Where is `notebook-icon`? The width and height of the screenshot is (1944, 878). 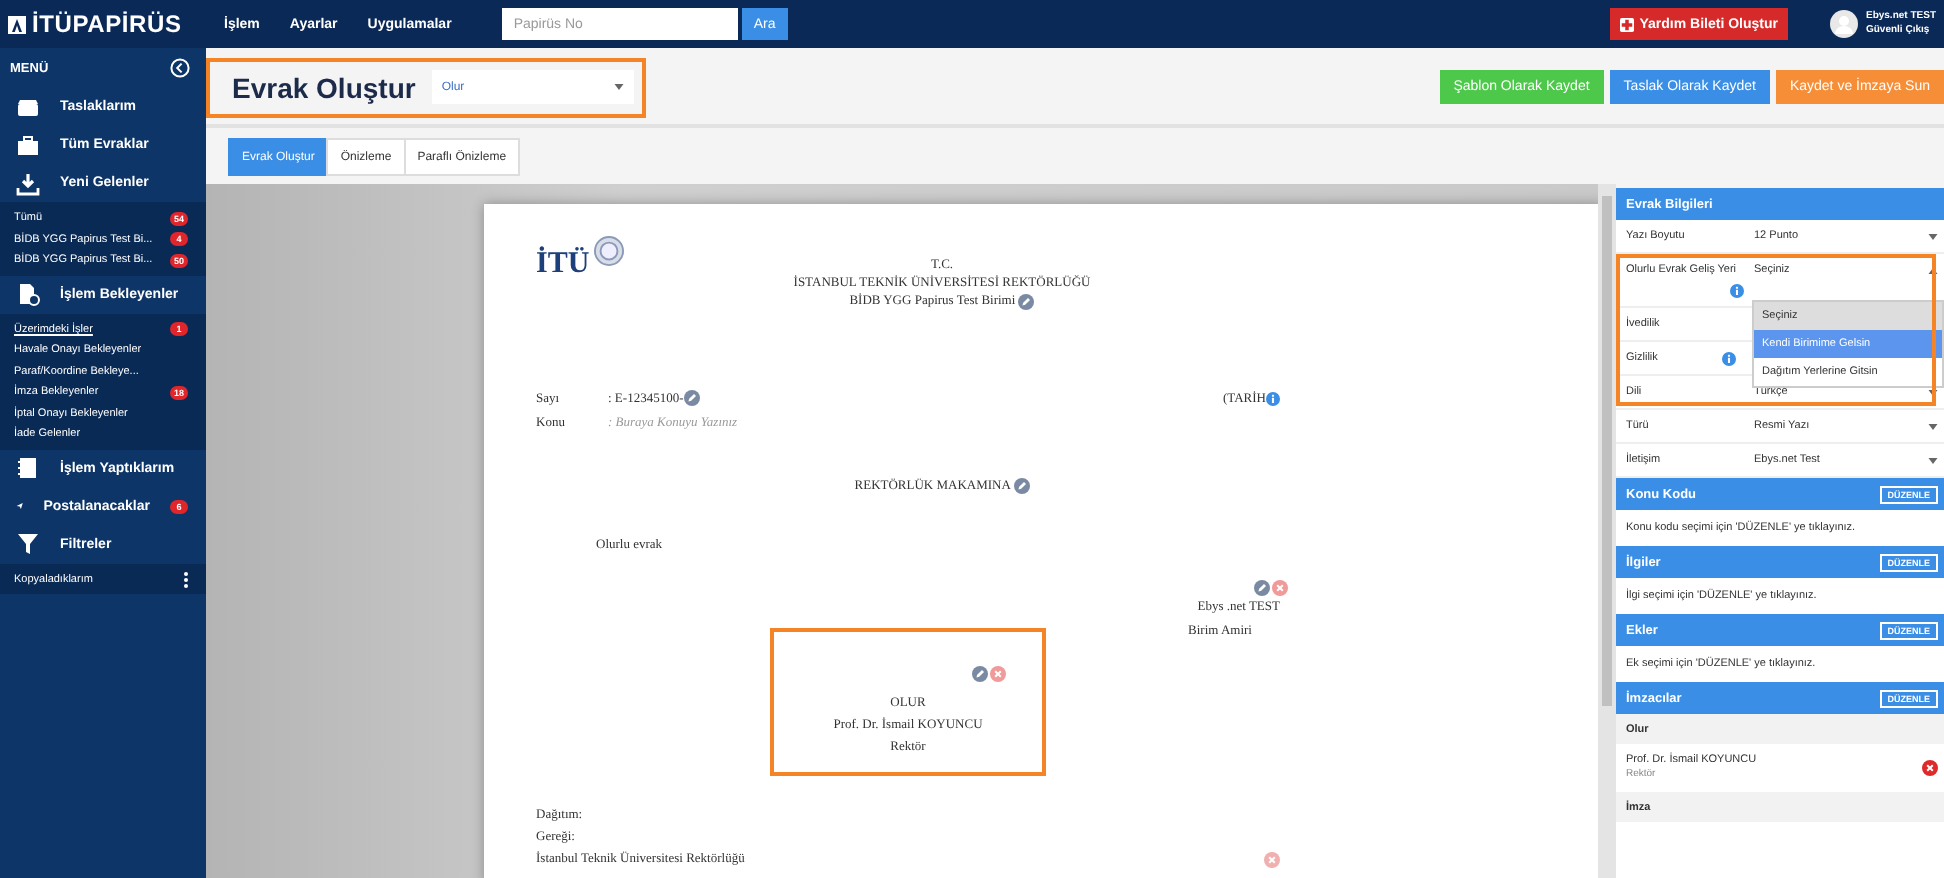
notebook-icon is located at coordinates (28, 468).